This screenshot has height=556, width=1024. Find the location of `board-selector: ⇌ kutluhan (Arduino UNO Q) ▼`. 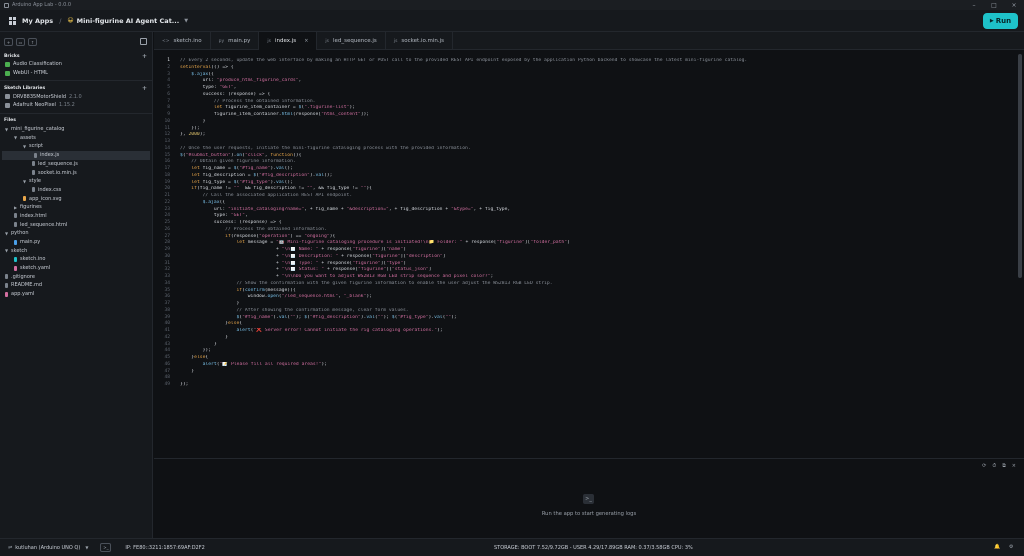

board-selector: ⇌ kutluhan (Arduino UNO Q) ▼ is located at coordinates (48, 548).